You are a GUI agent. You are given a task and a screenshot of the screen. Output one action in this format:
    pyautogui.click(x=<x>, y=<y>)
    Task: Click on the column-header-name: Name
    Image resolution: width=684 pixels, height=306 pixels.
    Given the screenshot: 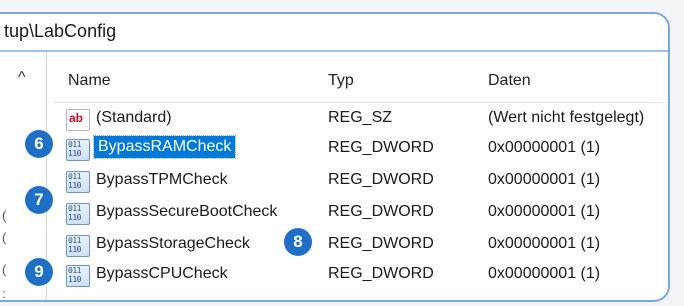 What is the action you would take?
    pyautogui.click(x=89, y=81)
    